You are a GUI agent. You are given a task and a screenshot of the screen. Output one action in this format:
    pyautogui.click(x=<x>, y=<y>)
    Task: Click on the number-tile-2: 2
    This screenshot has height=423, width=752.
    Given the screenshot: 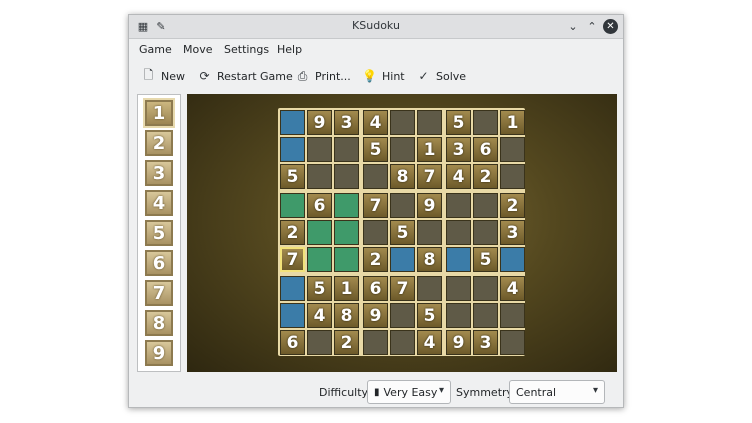 What is the action you would take?
    pyautogui.click(x=159, y=143)
    